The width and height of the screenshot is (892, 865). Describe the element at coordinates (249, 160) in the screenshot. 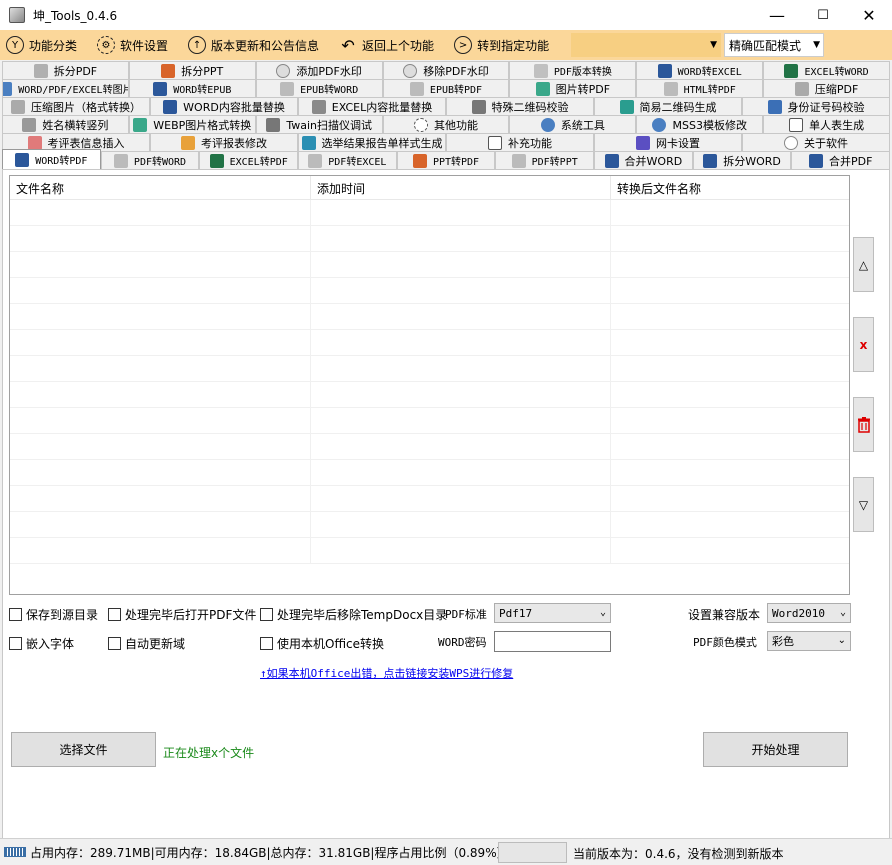

I see `tab-excel-to-pdf: EXCEL转PDF` at that location.